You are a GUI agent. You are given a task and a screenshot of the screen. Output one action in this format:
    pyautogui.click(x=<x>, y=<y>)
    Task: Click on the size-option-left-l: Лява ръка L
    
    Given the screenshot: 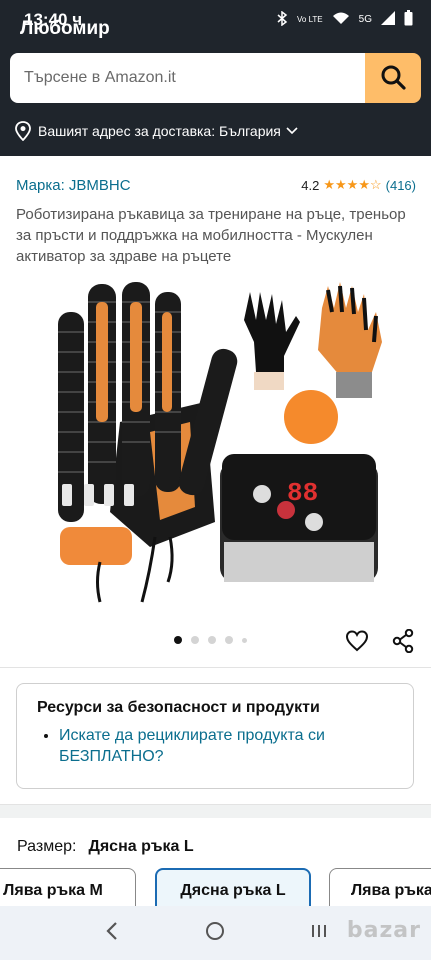 What is the action you would take?
    pyautogui.click(x=380, y=888)
    